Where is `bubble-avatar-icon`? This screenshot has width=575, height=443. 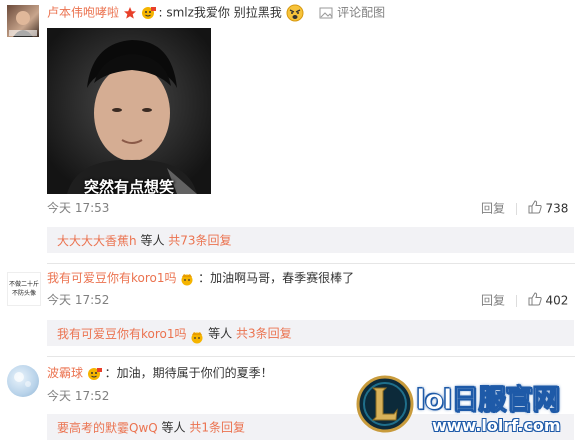 bubble-avatar-icon is located at coordinates (22, 379).